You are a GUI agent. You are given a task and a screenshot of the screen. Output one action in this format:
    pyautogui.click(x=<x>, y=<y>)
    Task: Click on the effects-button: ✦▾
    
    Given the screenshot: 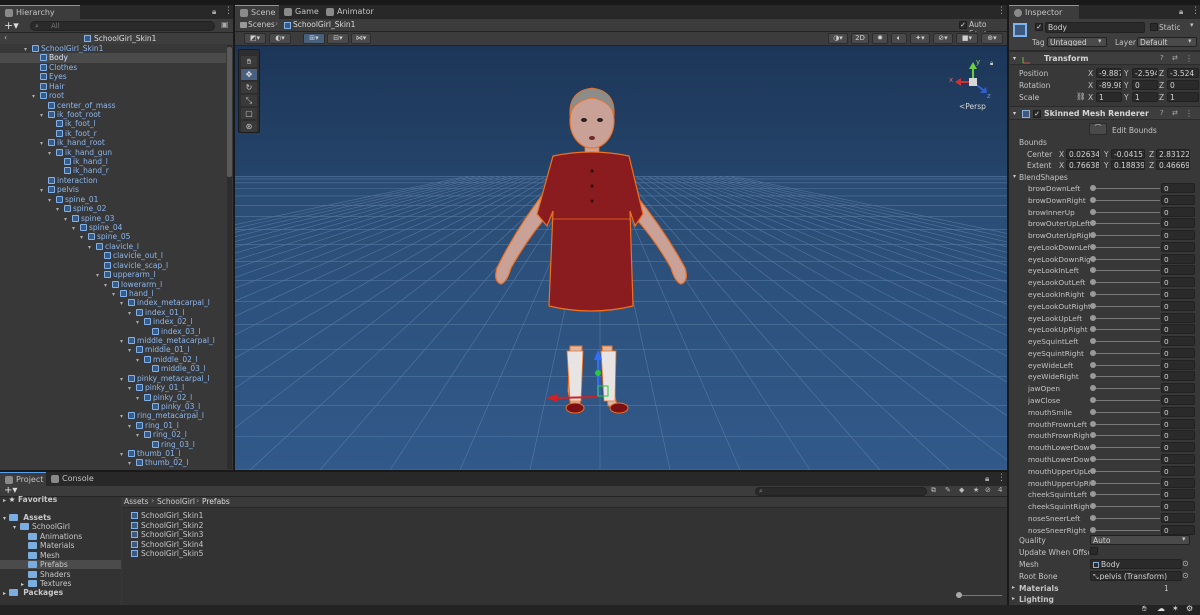 What is the action you would take?
    pyautogui.click(x=920, y=38)
    